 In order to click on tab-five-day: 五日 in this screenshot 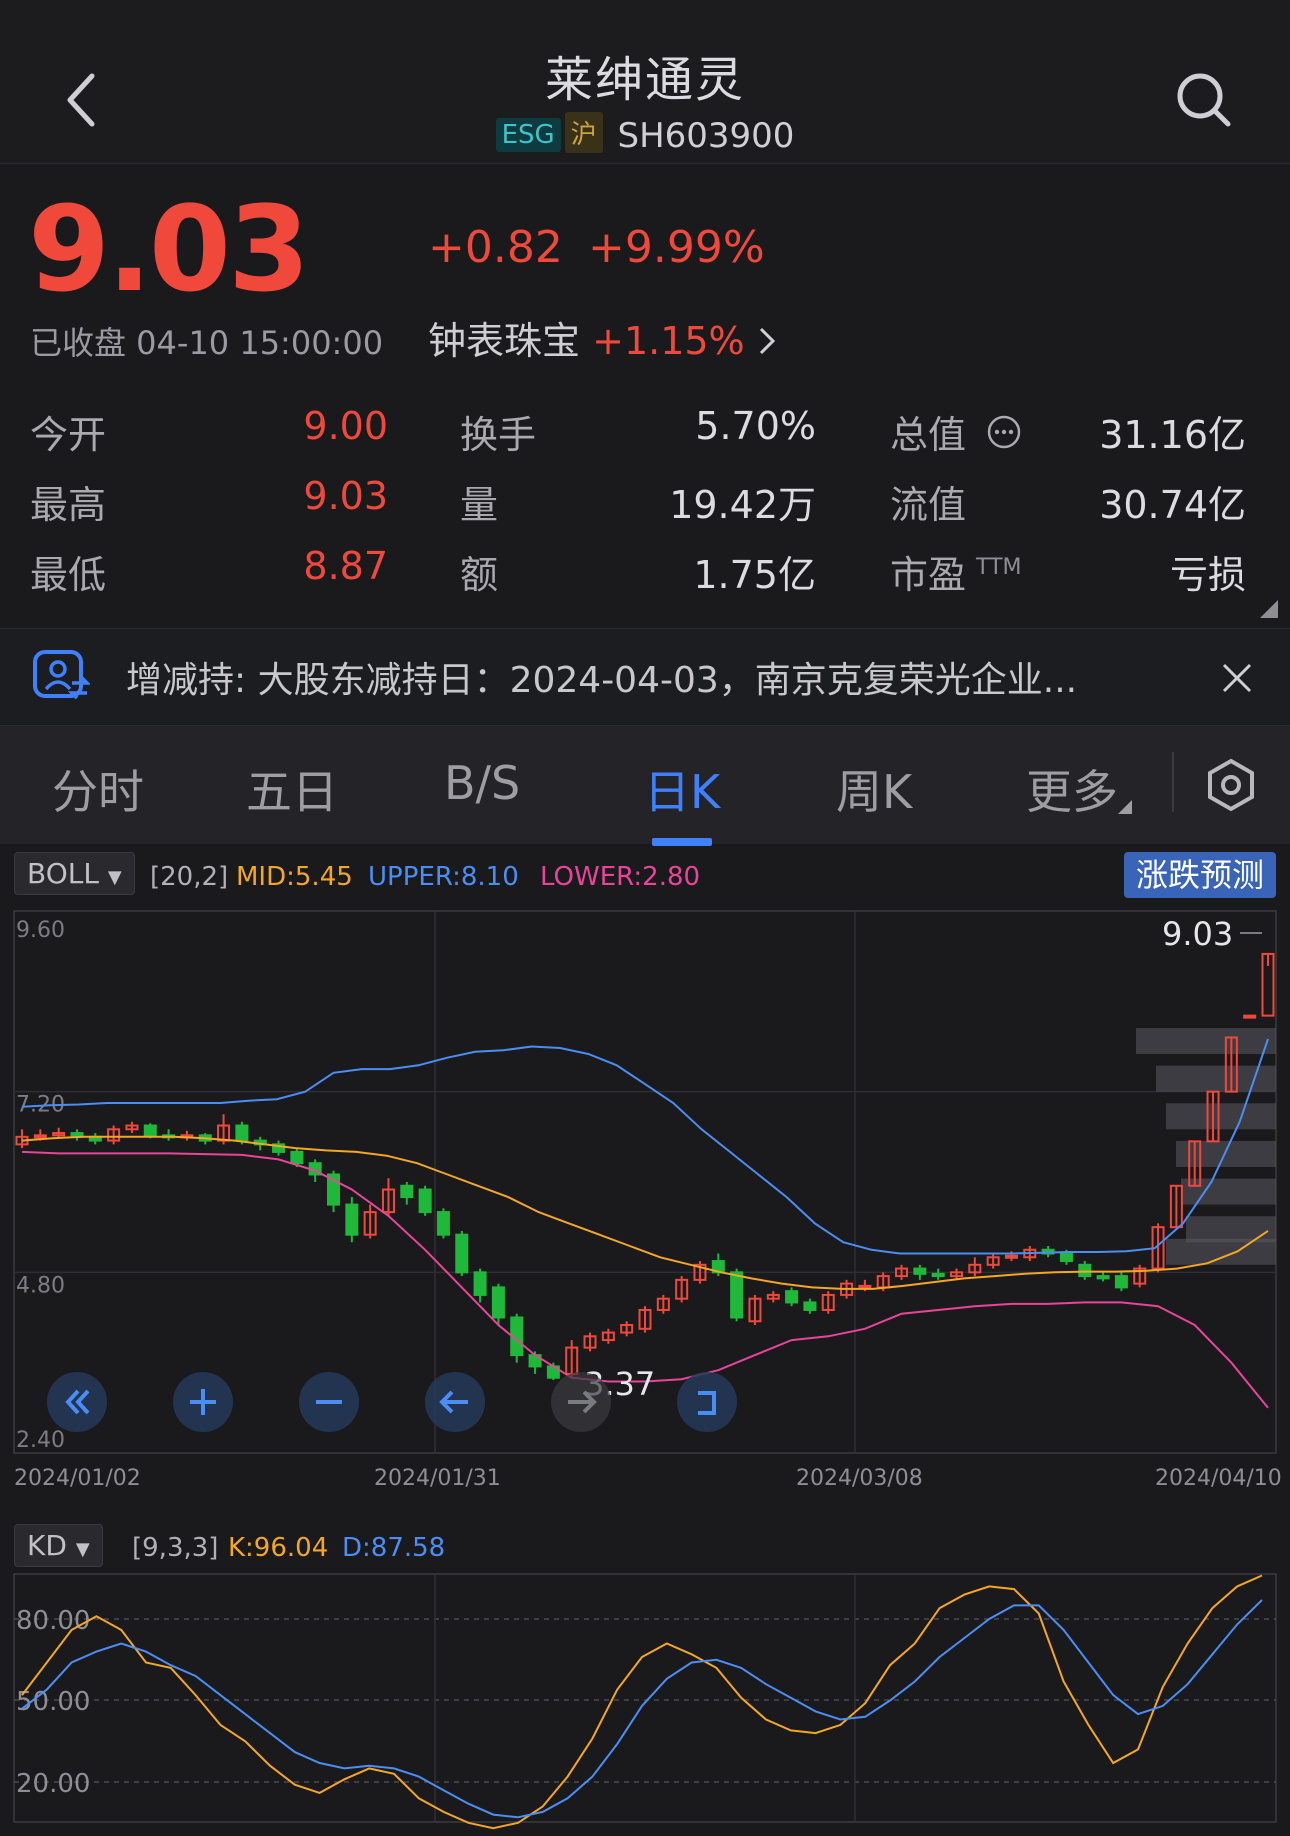, I will do `click(292, 789)`.